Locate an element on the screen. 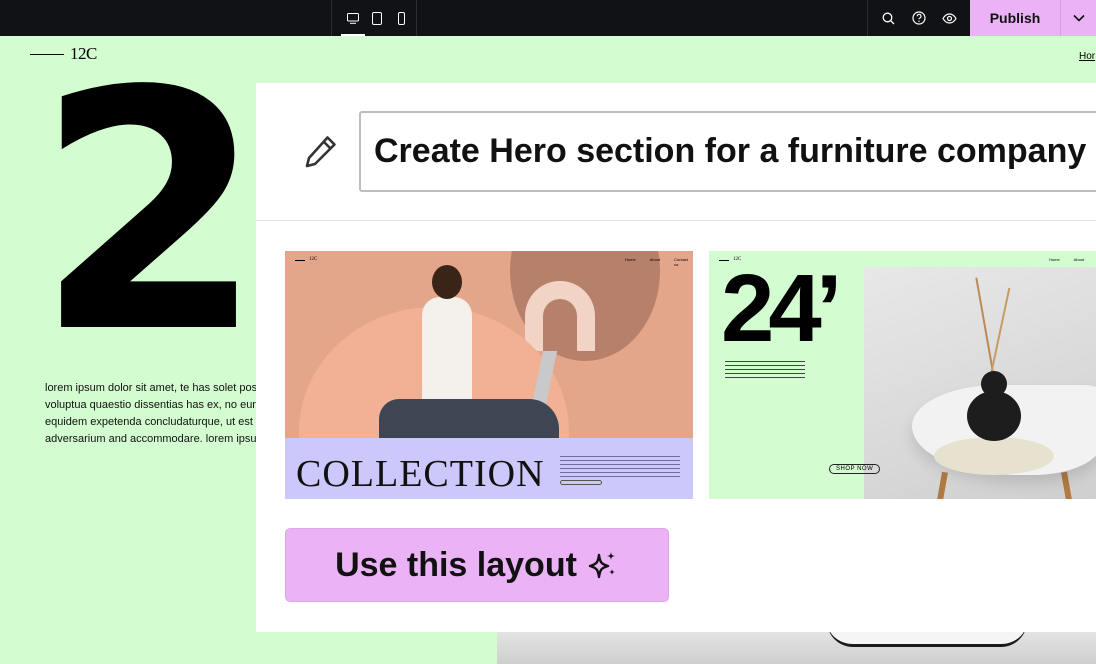 The height and width of the screenshot is (664, 1096). arch-hole-shape is located at coordinates (560, 325).